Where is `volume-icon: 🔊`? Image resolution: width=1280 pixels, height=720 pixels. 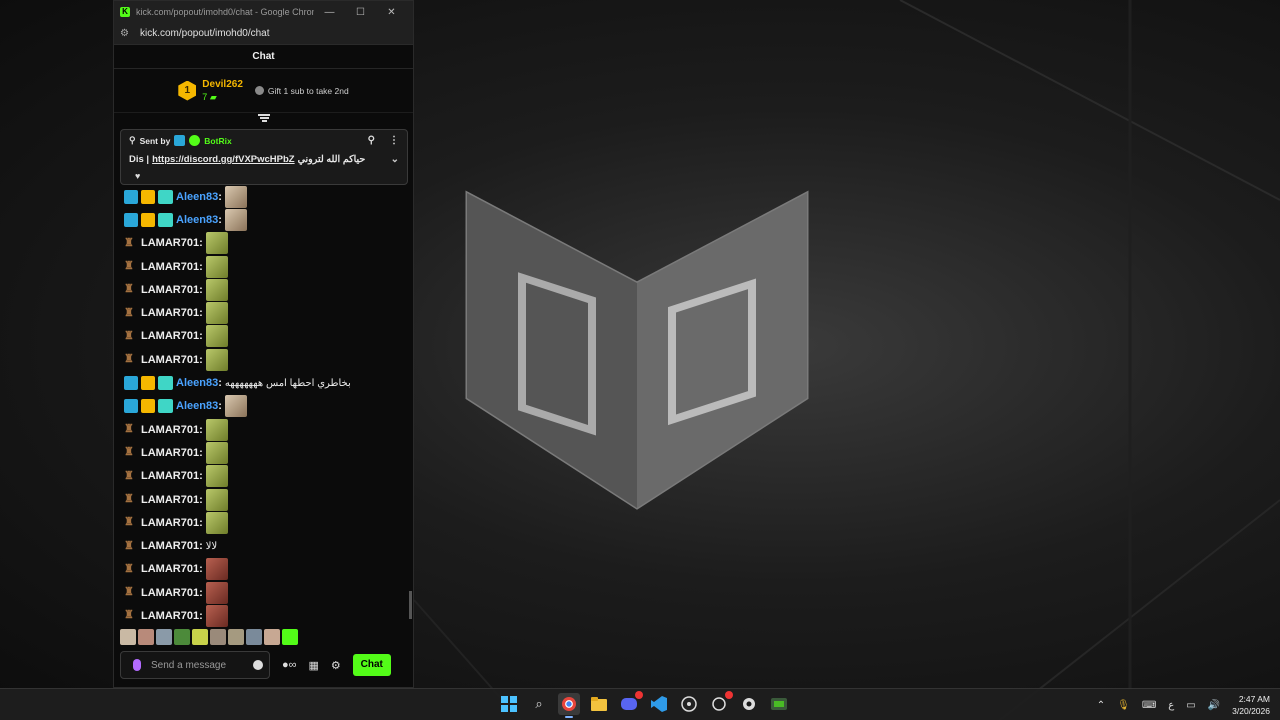
volume-icon: 🔊 is located at coordinates (1214, 705).